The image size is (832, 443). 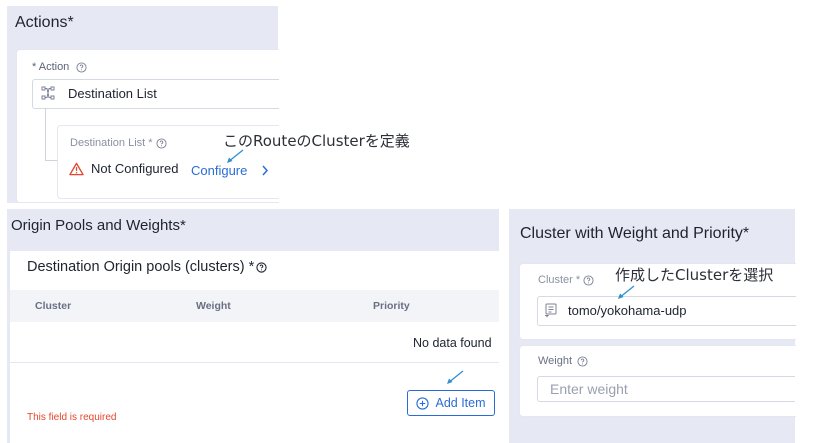 I want to click on add-item-label: Add Item, so click(x=460, y=403).